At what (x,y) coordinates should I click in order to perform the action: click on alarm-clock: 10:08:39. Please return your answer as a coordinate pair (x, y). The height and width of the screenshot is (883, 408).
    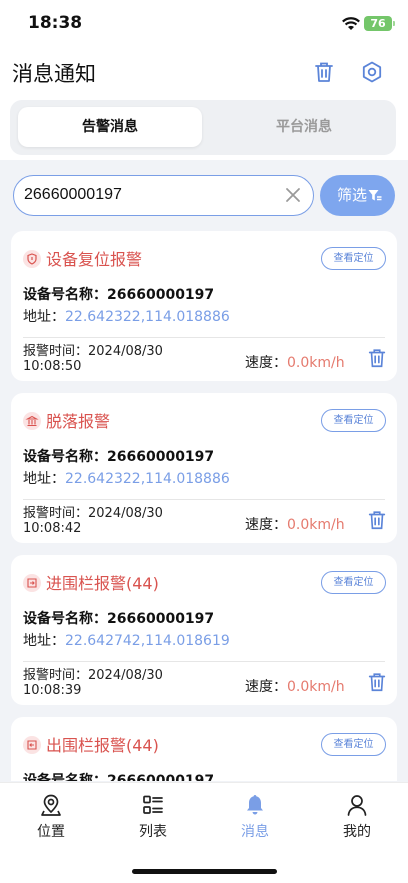
    Looking at the image, I should click on (52, 690).